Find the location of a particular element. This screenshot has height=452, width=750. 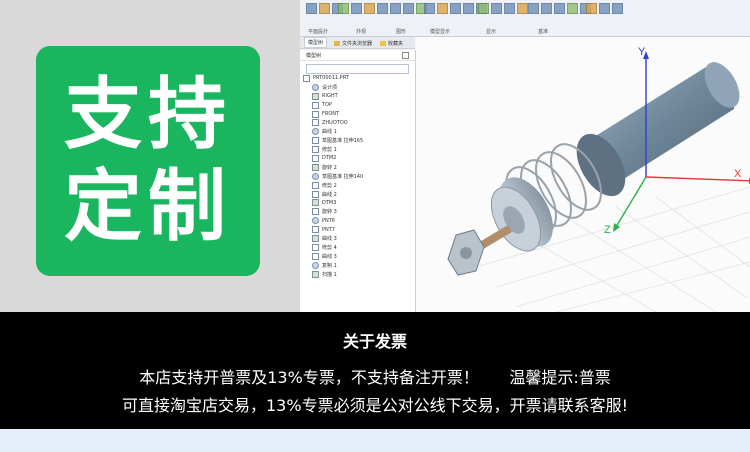

axis-x-label: X is located at coordinates (738, 174).